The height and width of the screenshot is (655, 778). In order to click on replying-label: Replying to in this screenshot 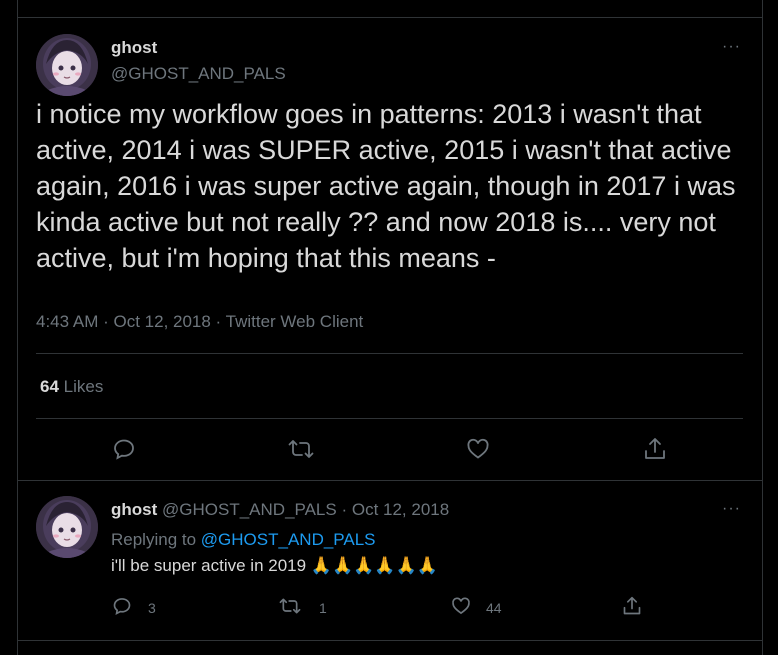, I will do `click(154, 539)`.